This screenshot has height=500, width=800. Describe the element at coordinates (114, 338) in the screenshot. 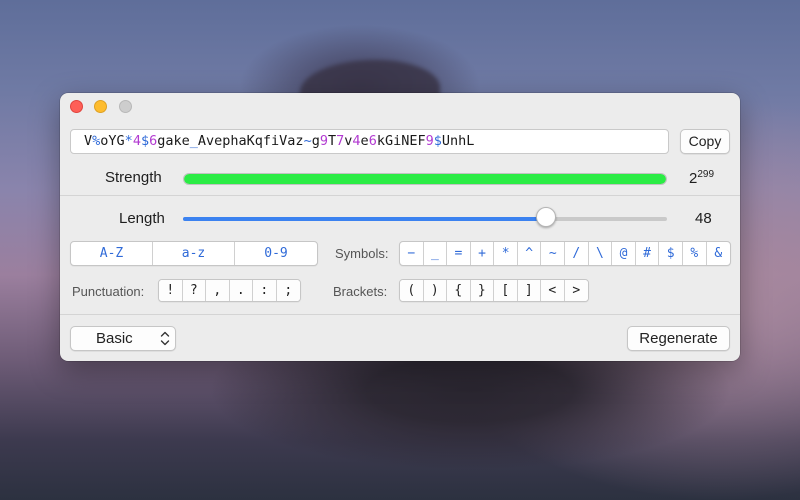

I see `preset-selected: Basic` at that location.